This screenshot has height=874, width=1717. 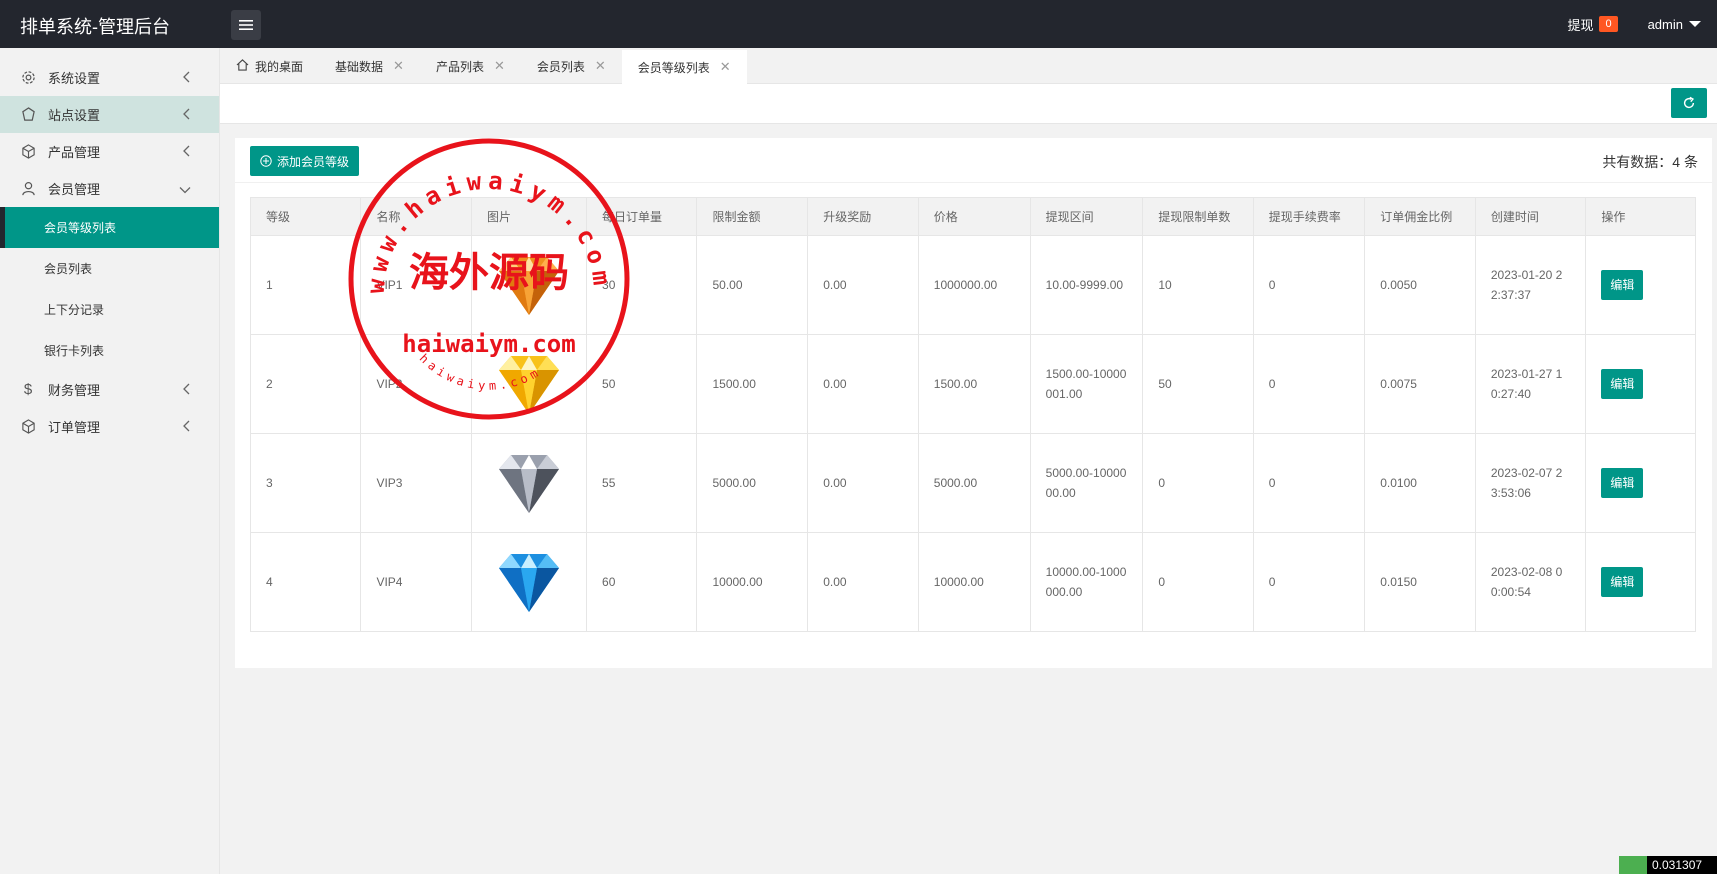 I want to click on sidebar-subitem-balance-records: 上下分记录, so click(x=109, y=309).